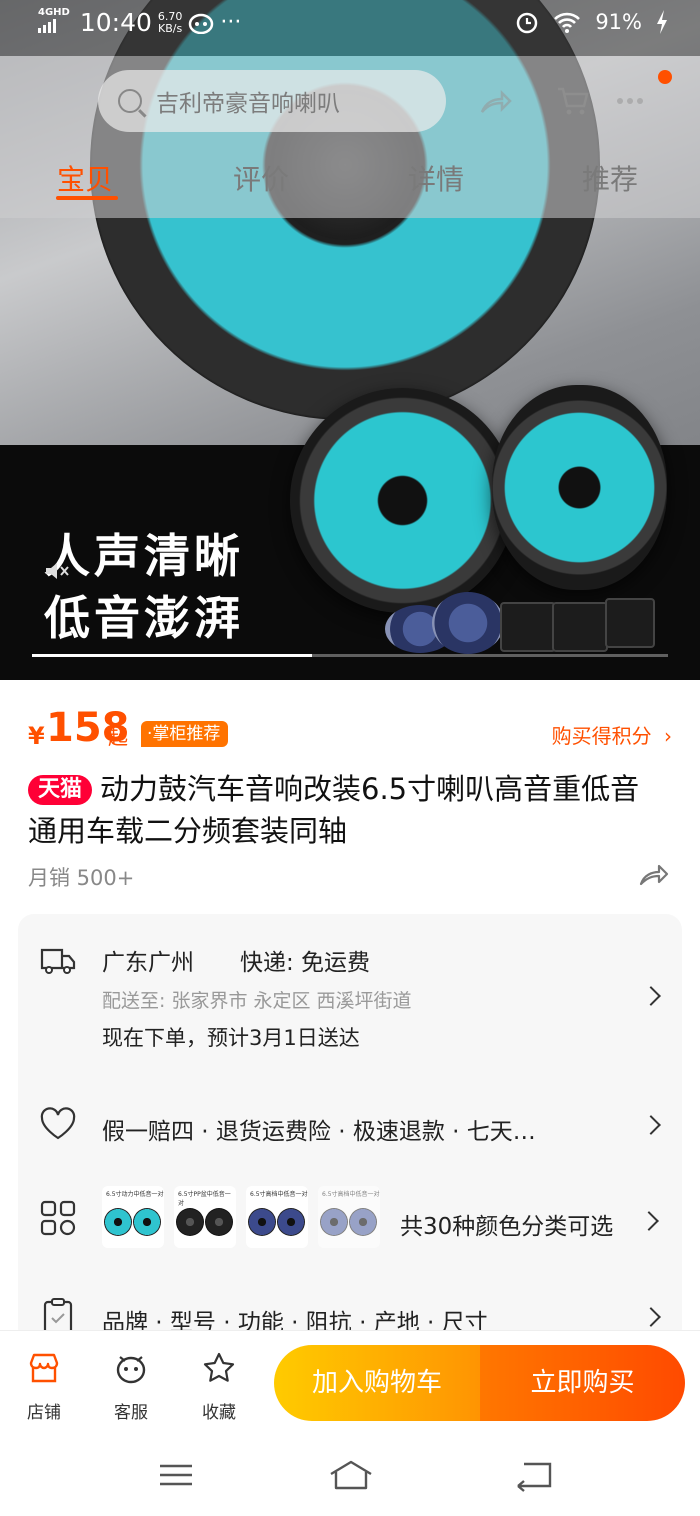  What do you see at coordinates (350, 655) in the screenshot?
I see `video-progress-bar` at bounding box center [350, 655].